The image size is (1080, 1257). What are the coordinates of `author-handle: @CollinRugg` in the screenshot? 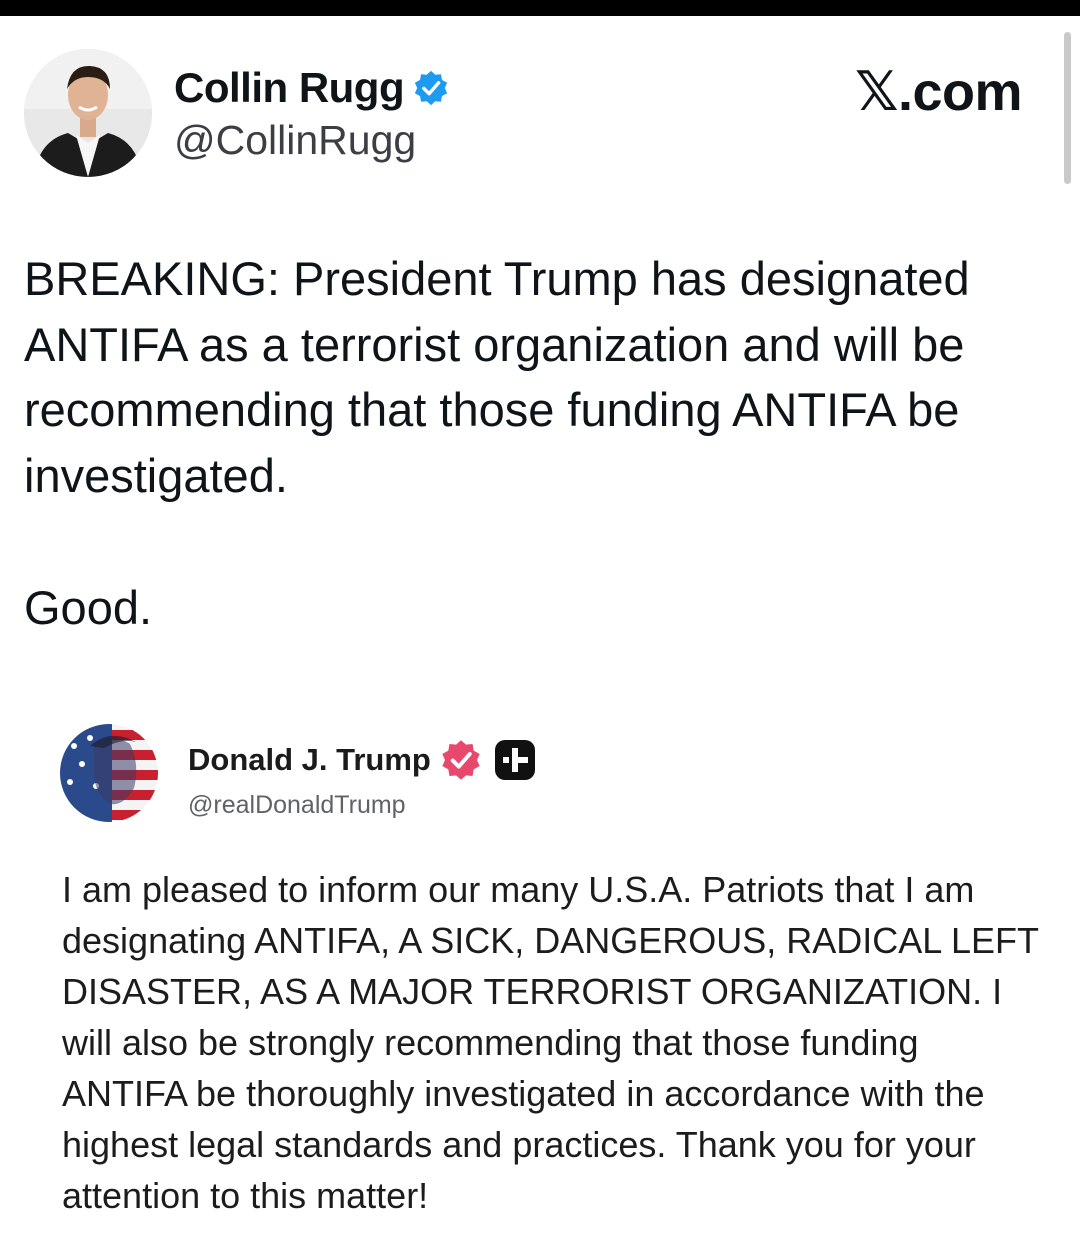 It's located at (295, 140).